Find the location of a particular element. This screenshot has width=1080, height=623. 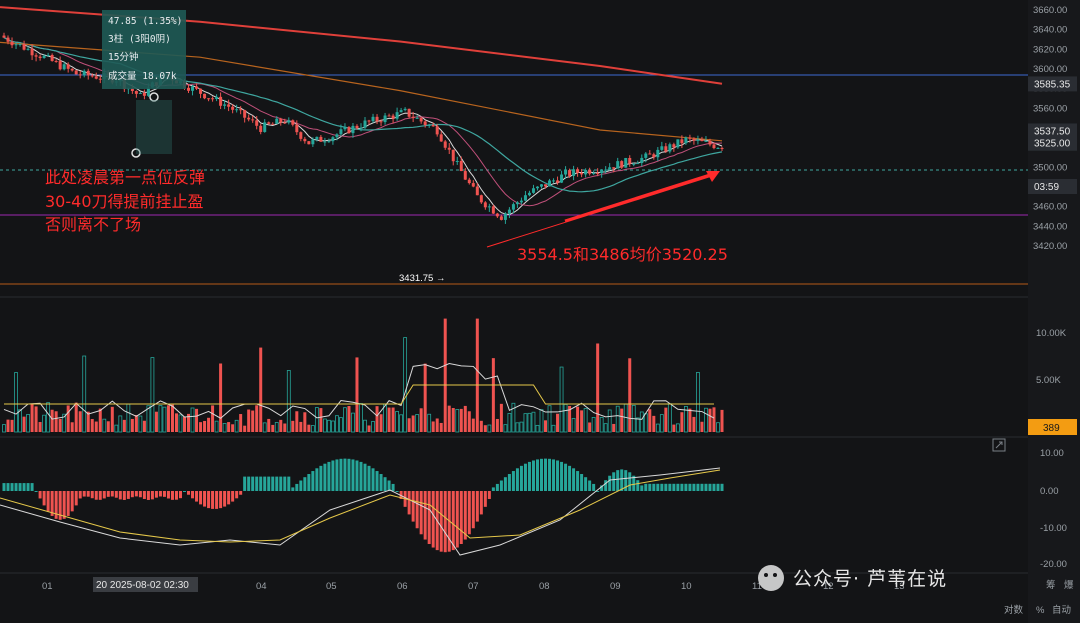

measure-range is located at coordinates (154, 127).